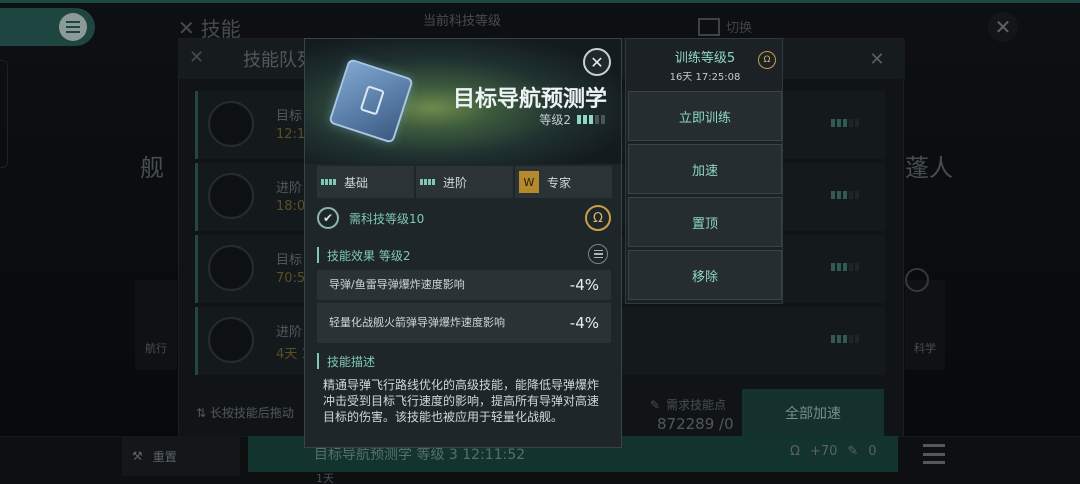 The width and height of the screenshot is (1080, 484). Describe the element at coordinates (387, 218) in the screenshot. I see `requirement-text: 需科技等级10` at that location.